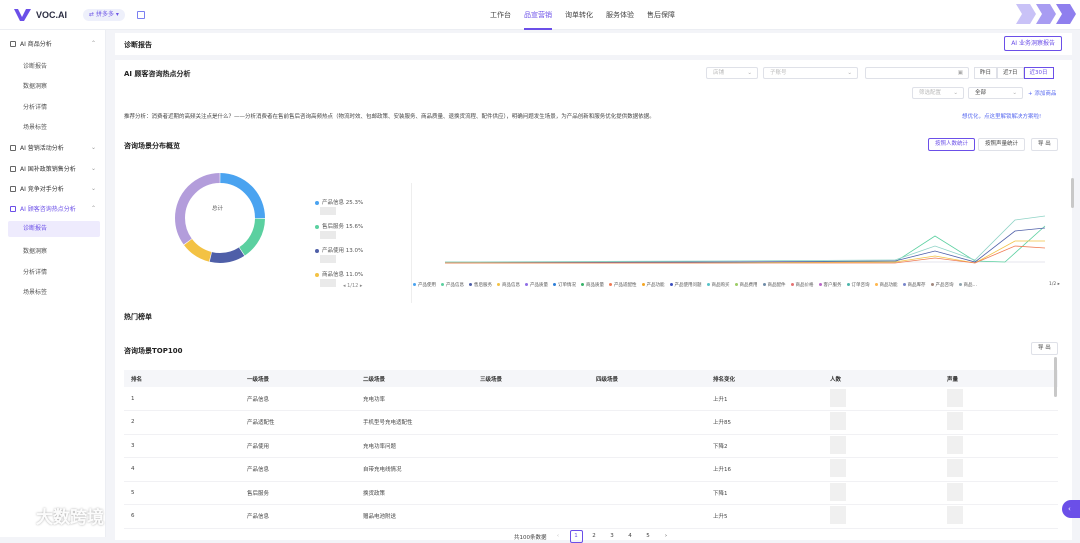 This screenshot has width=1080, height=543. I want to click on series-legend-item: 商品信息, so click(508, 285).